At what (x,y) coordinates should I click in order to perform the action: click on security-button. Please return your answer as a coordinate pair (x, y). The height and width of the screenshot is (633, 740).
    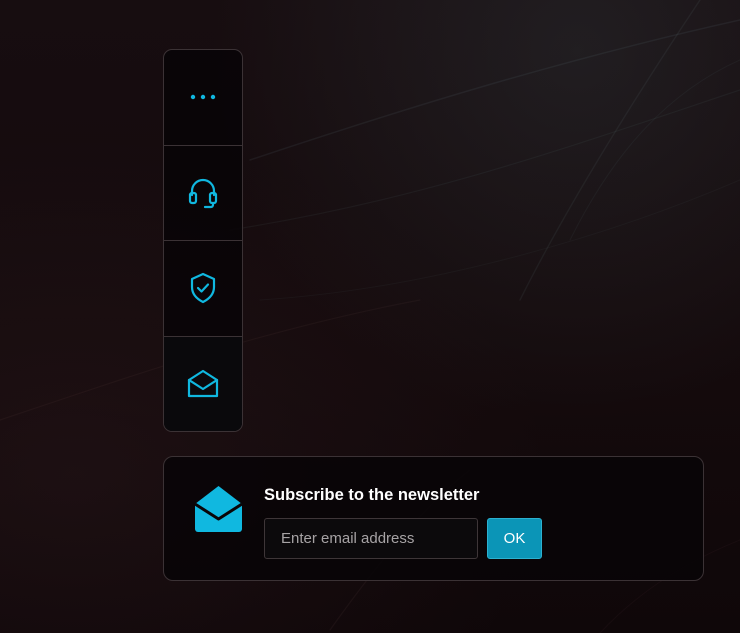
    Looking at the image, I should click on (203, 289).